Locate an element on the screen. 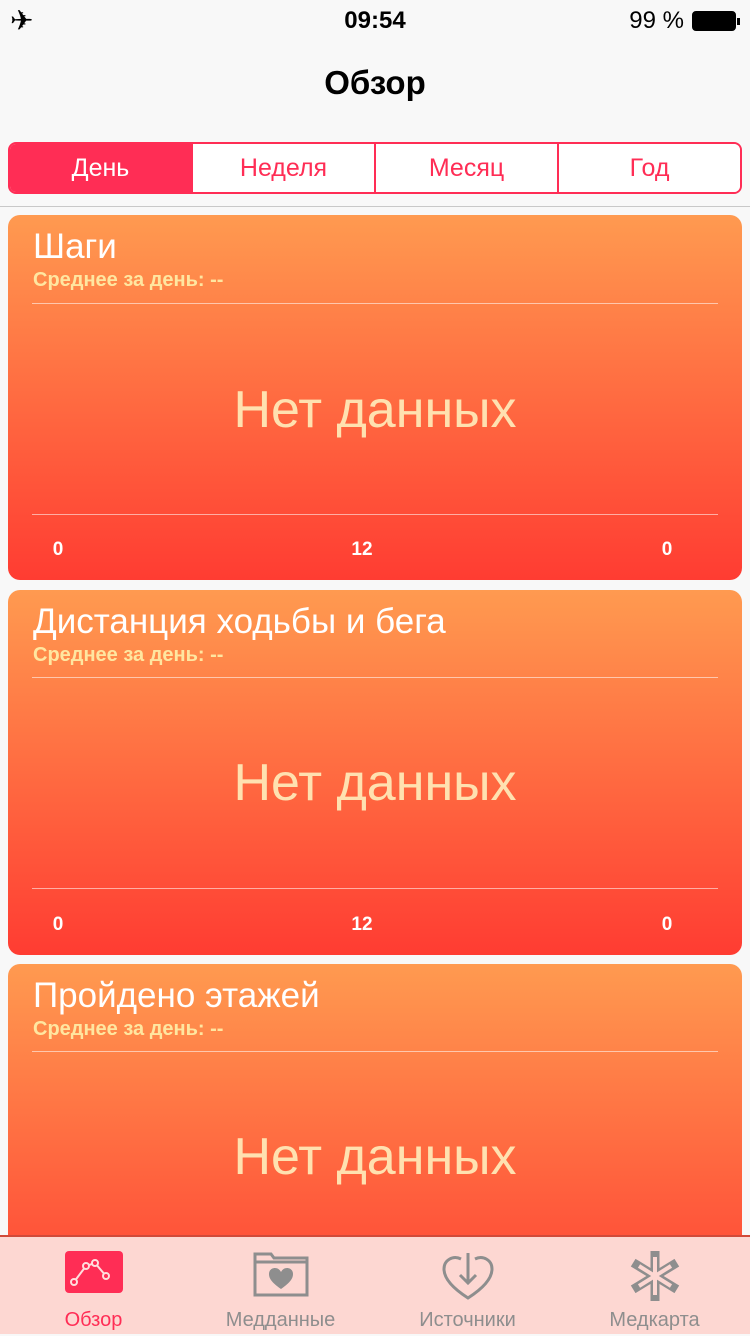 This screenshot has width=750, height=1336. tab-bar: Обзор Медданные Источники Медкарта is located at coordinates (375, 1284).